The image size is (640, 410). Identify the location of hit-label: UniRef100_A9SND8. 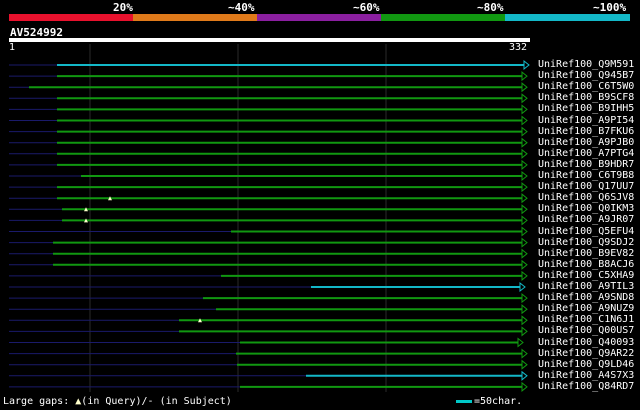
(586, 298).